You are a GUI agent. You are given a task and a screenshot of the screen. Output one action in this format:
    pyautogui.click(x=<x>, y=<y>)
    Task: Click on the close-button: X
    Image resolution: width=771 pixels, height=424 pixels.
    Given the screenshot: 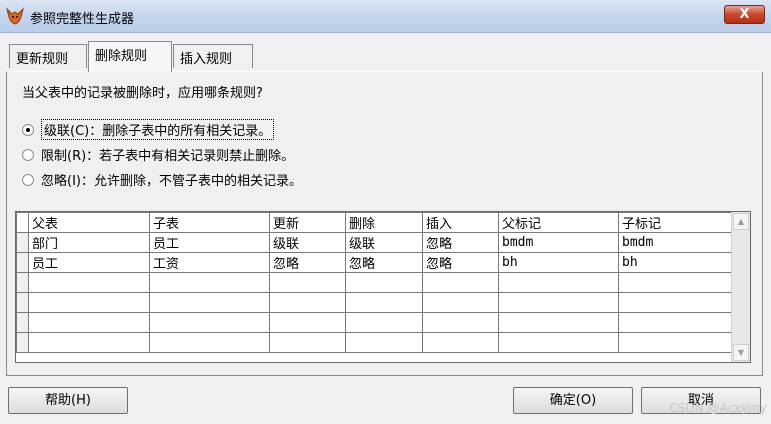 What is the action you would take?
    pyautogui.click(x=744, y=14)
    